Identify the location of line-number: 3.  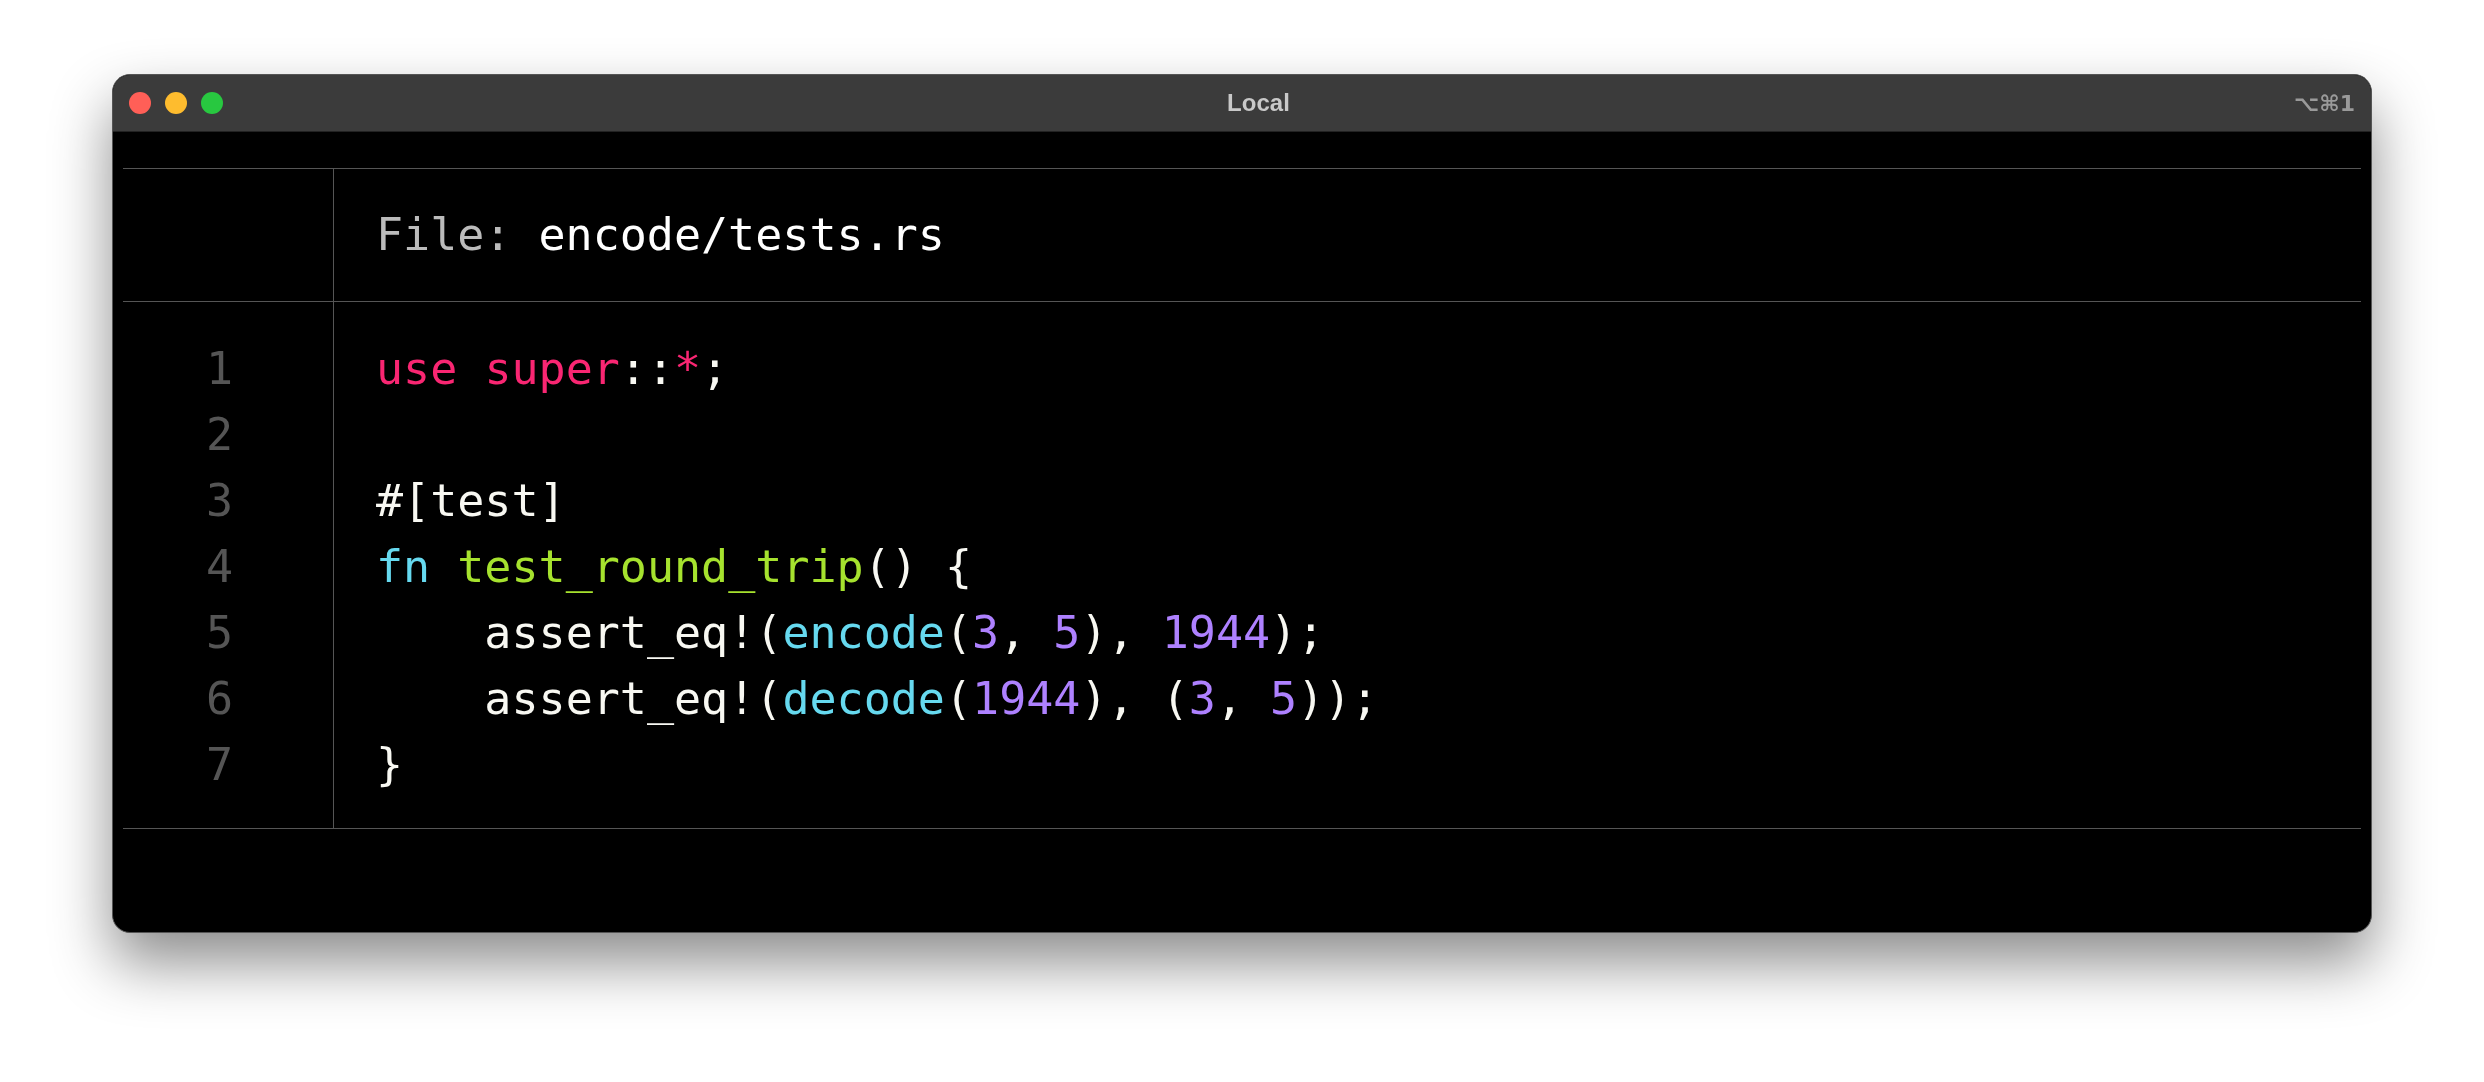
(219, 501).